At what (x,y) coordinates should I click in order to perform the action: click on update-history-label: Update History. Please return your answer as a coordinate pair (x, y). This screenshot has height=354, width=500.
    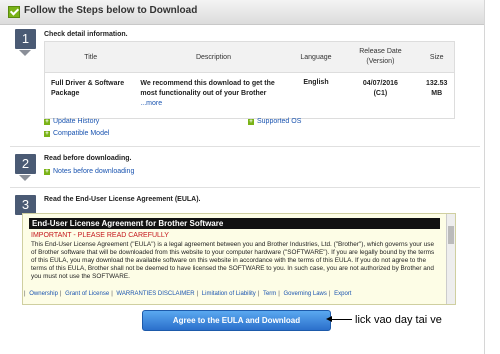
    Looking at the image, I should click on (76, 121).